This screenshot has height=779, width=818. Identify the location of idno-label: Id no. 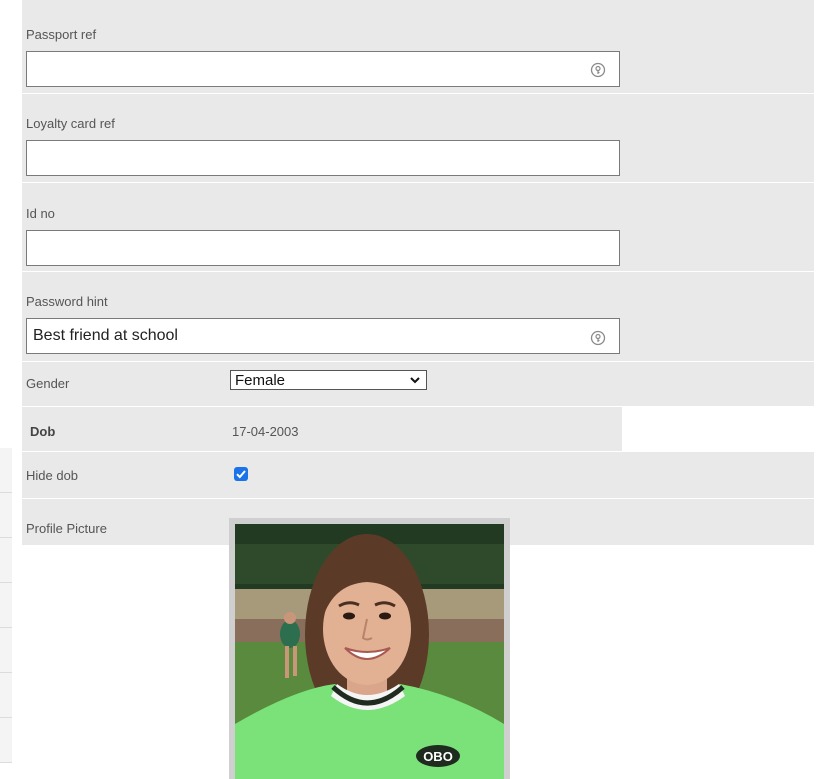
(40, 213).